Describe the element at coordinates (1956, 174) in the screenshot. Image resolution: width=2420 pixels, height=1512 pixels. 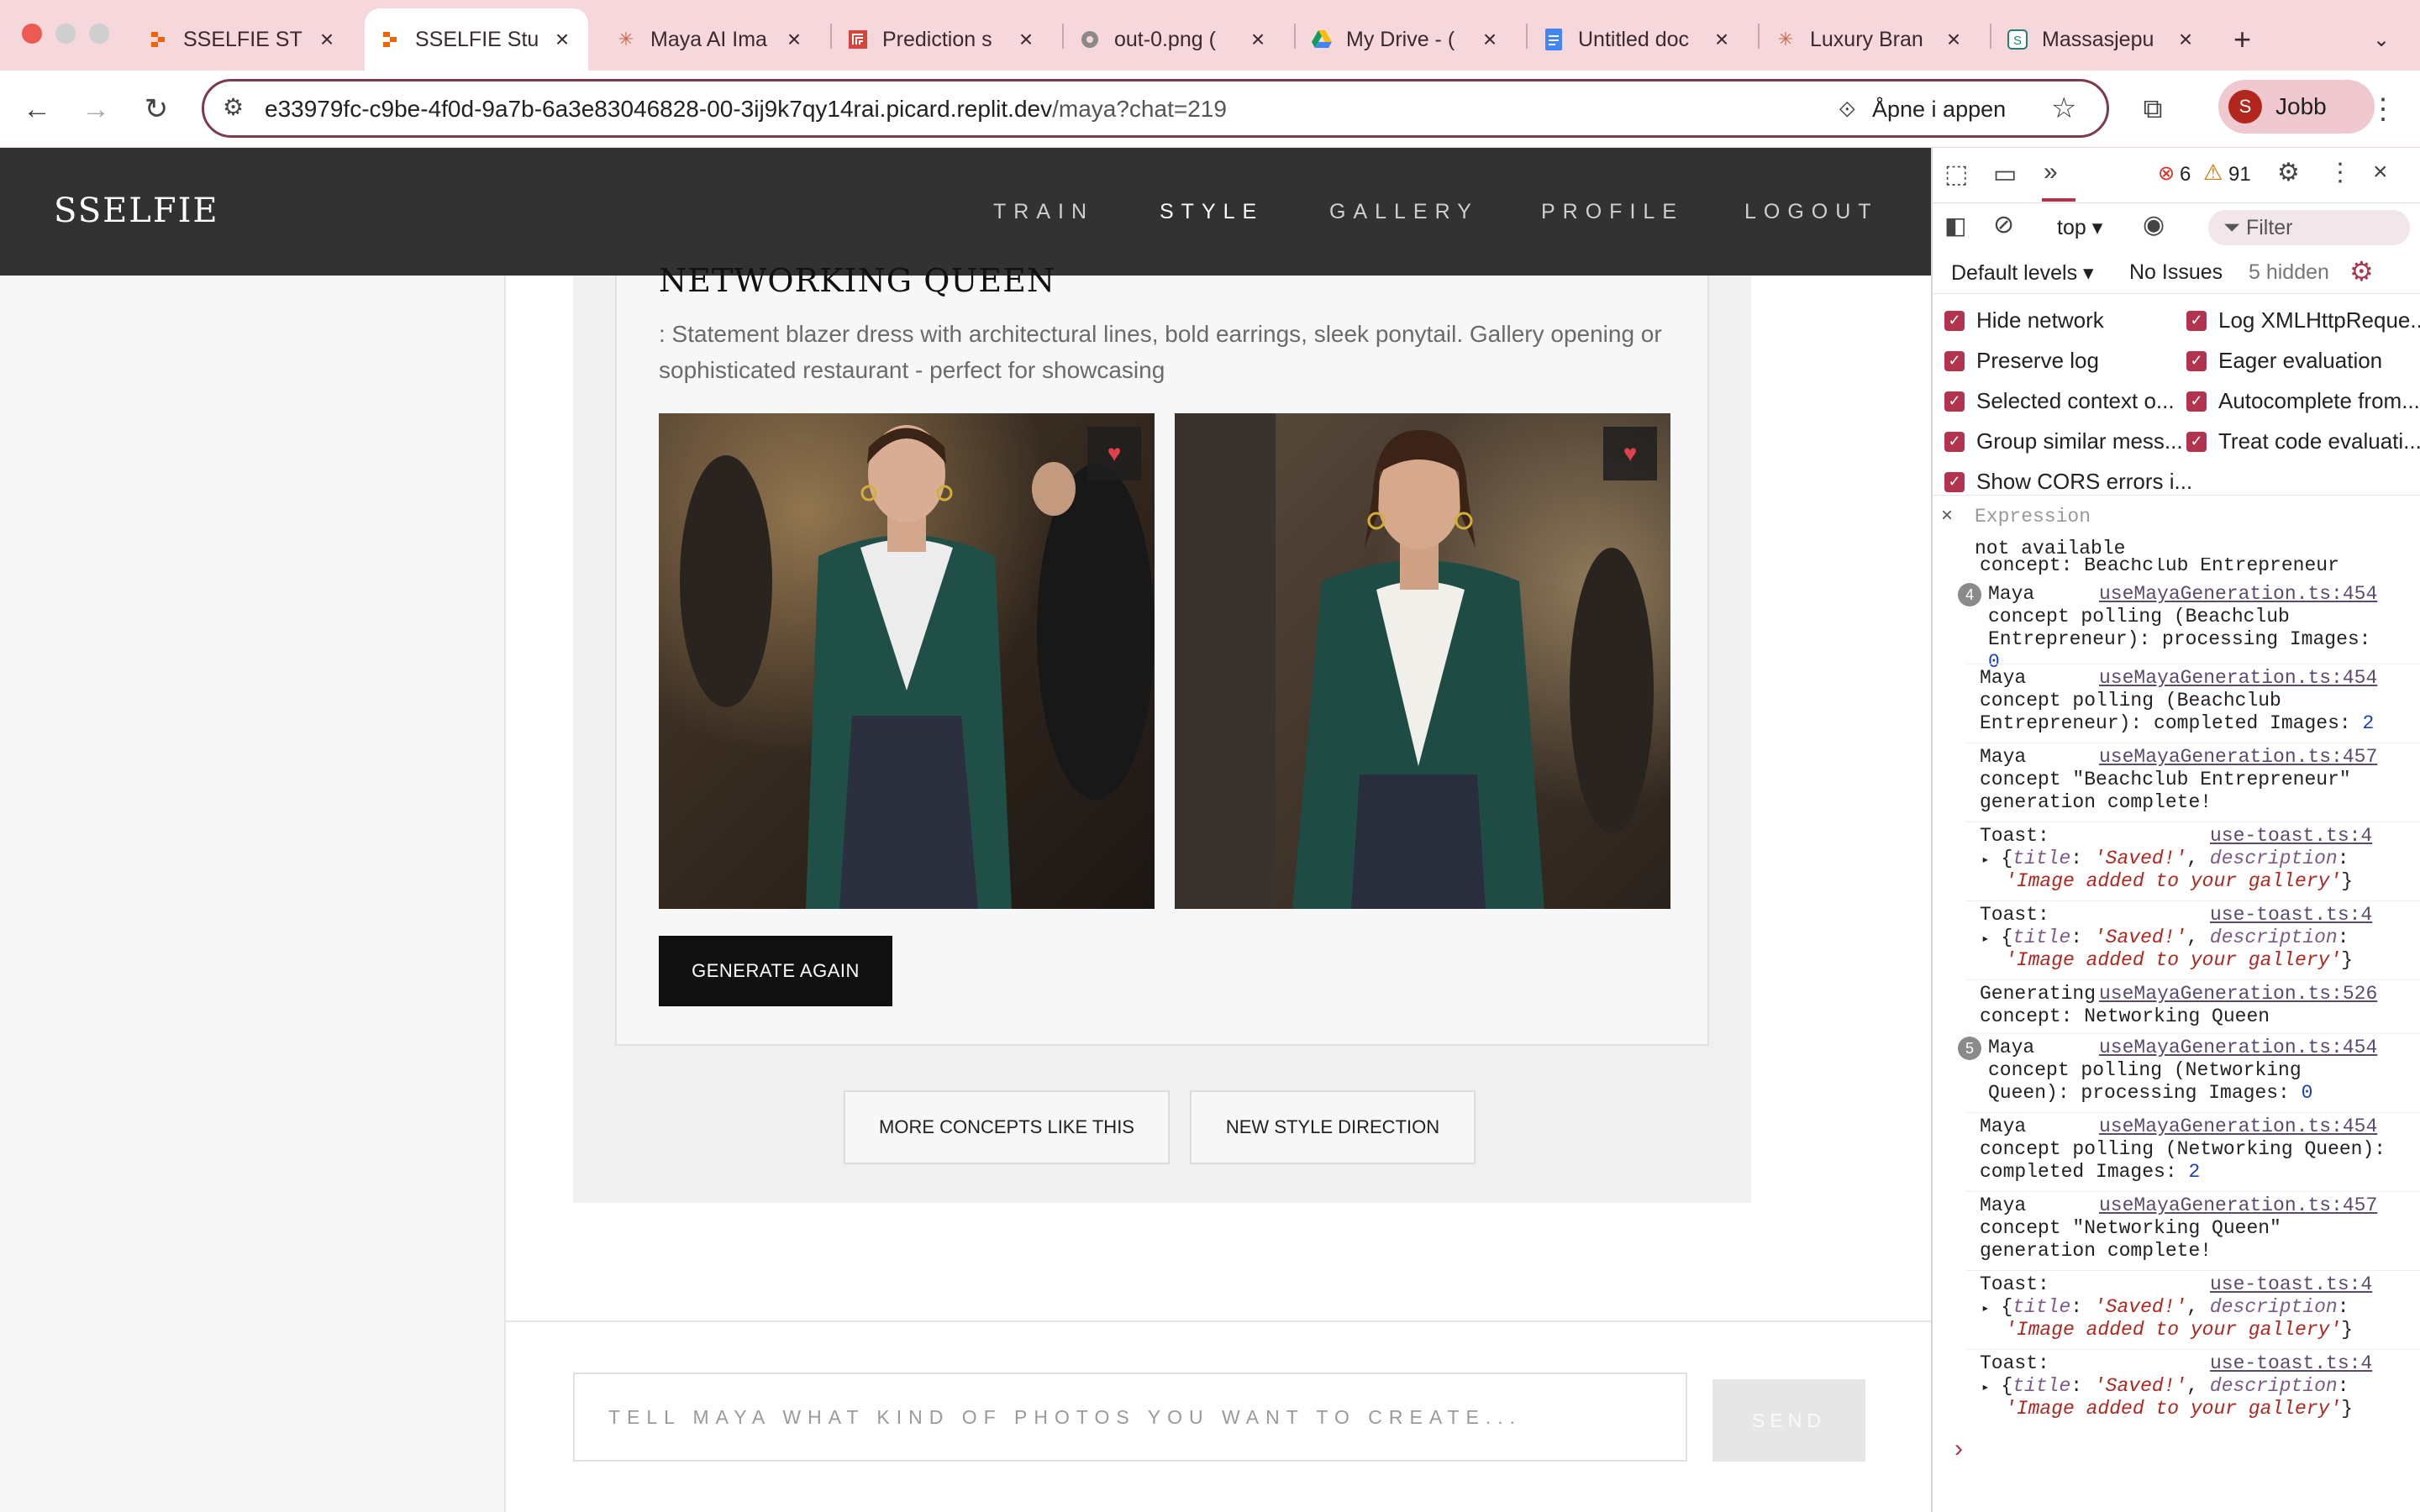
I see `inspect-element-icon: ⬚` at that location.